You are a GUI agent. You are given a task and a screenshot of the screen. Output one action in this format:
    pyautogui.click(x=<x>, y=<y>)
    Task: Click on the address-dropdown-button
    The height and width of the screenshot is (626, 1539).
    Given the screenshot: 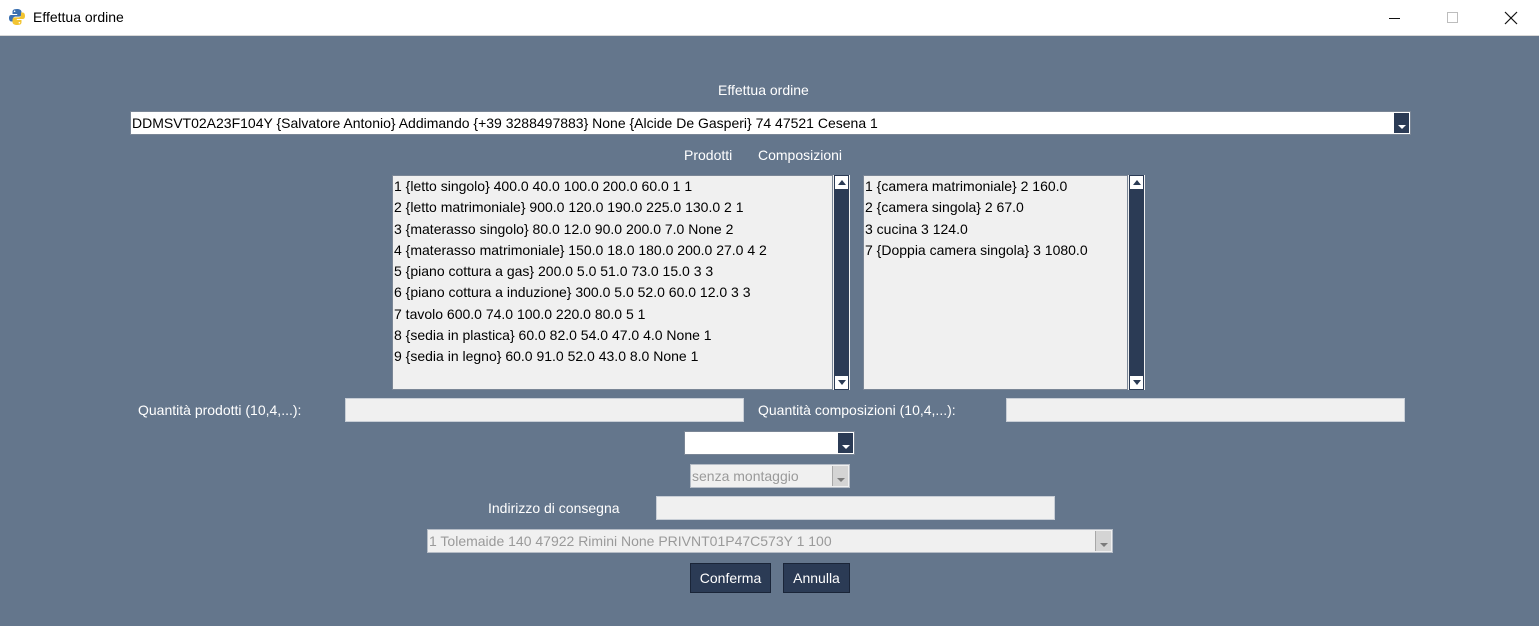 What is the action you would take?
    pyautogui.click(x=1103, y=541)
    